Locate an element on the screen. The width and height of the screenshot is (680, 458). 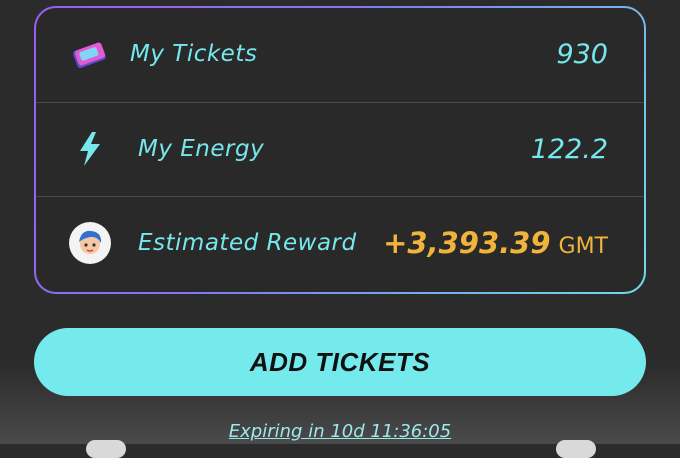
expiring-countdown: Expiring in 10d 11:36:05 is located at coordinates (340, 431).